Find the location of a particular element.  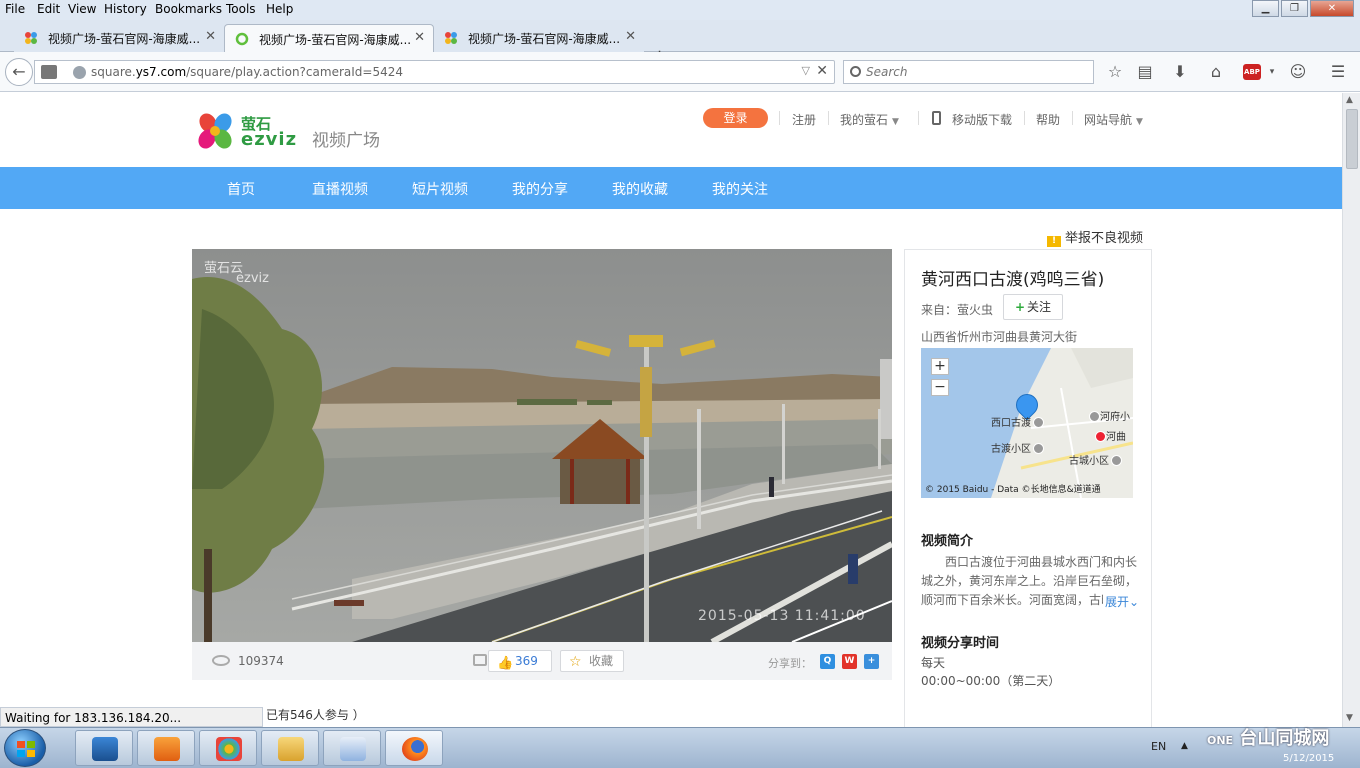

scrollbar-thumb is located at coordinates (1352, 139).